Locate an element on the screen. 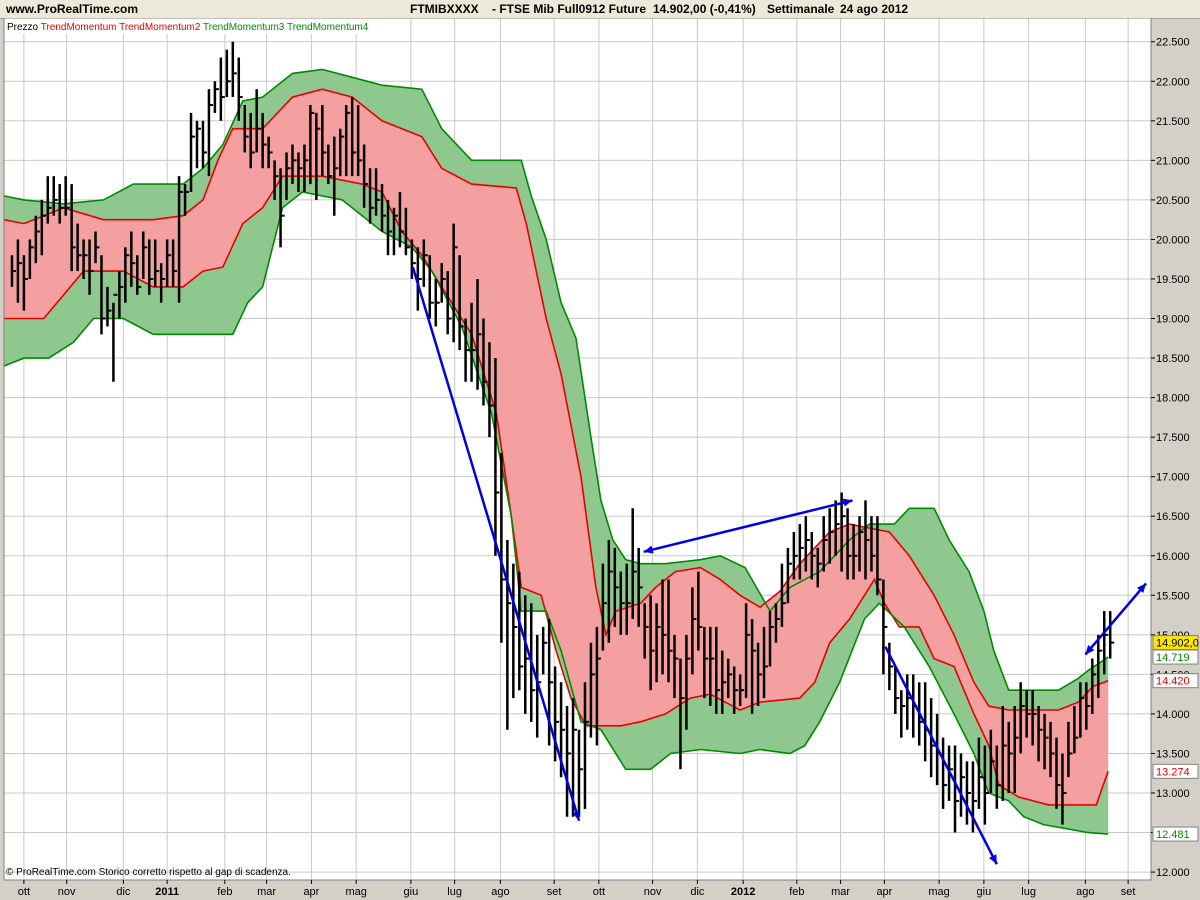 The width and height of the screenshot is (1200, 900). current-value-label: 12.481 is located at coordinates (1175, 834).